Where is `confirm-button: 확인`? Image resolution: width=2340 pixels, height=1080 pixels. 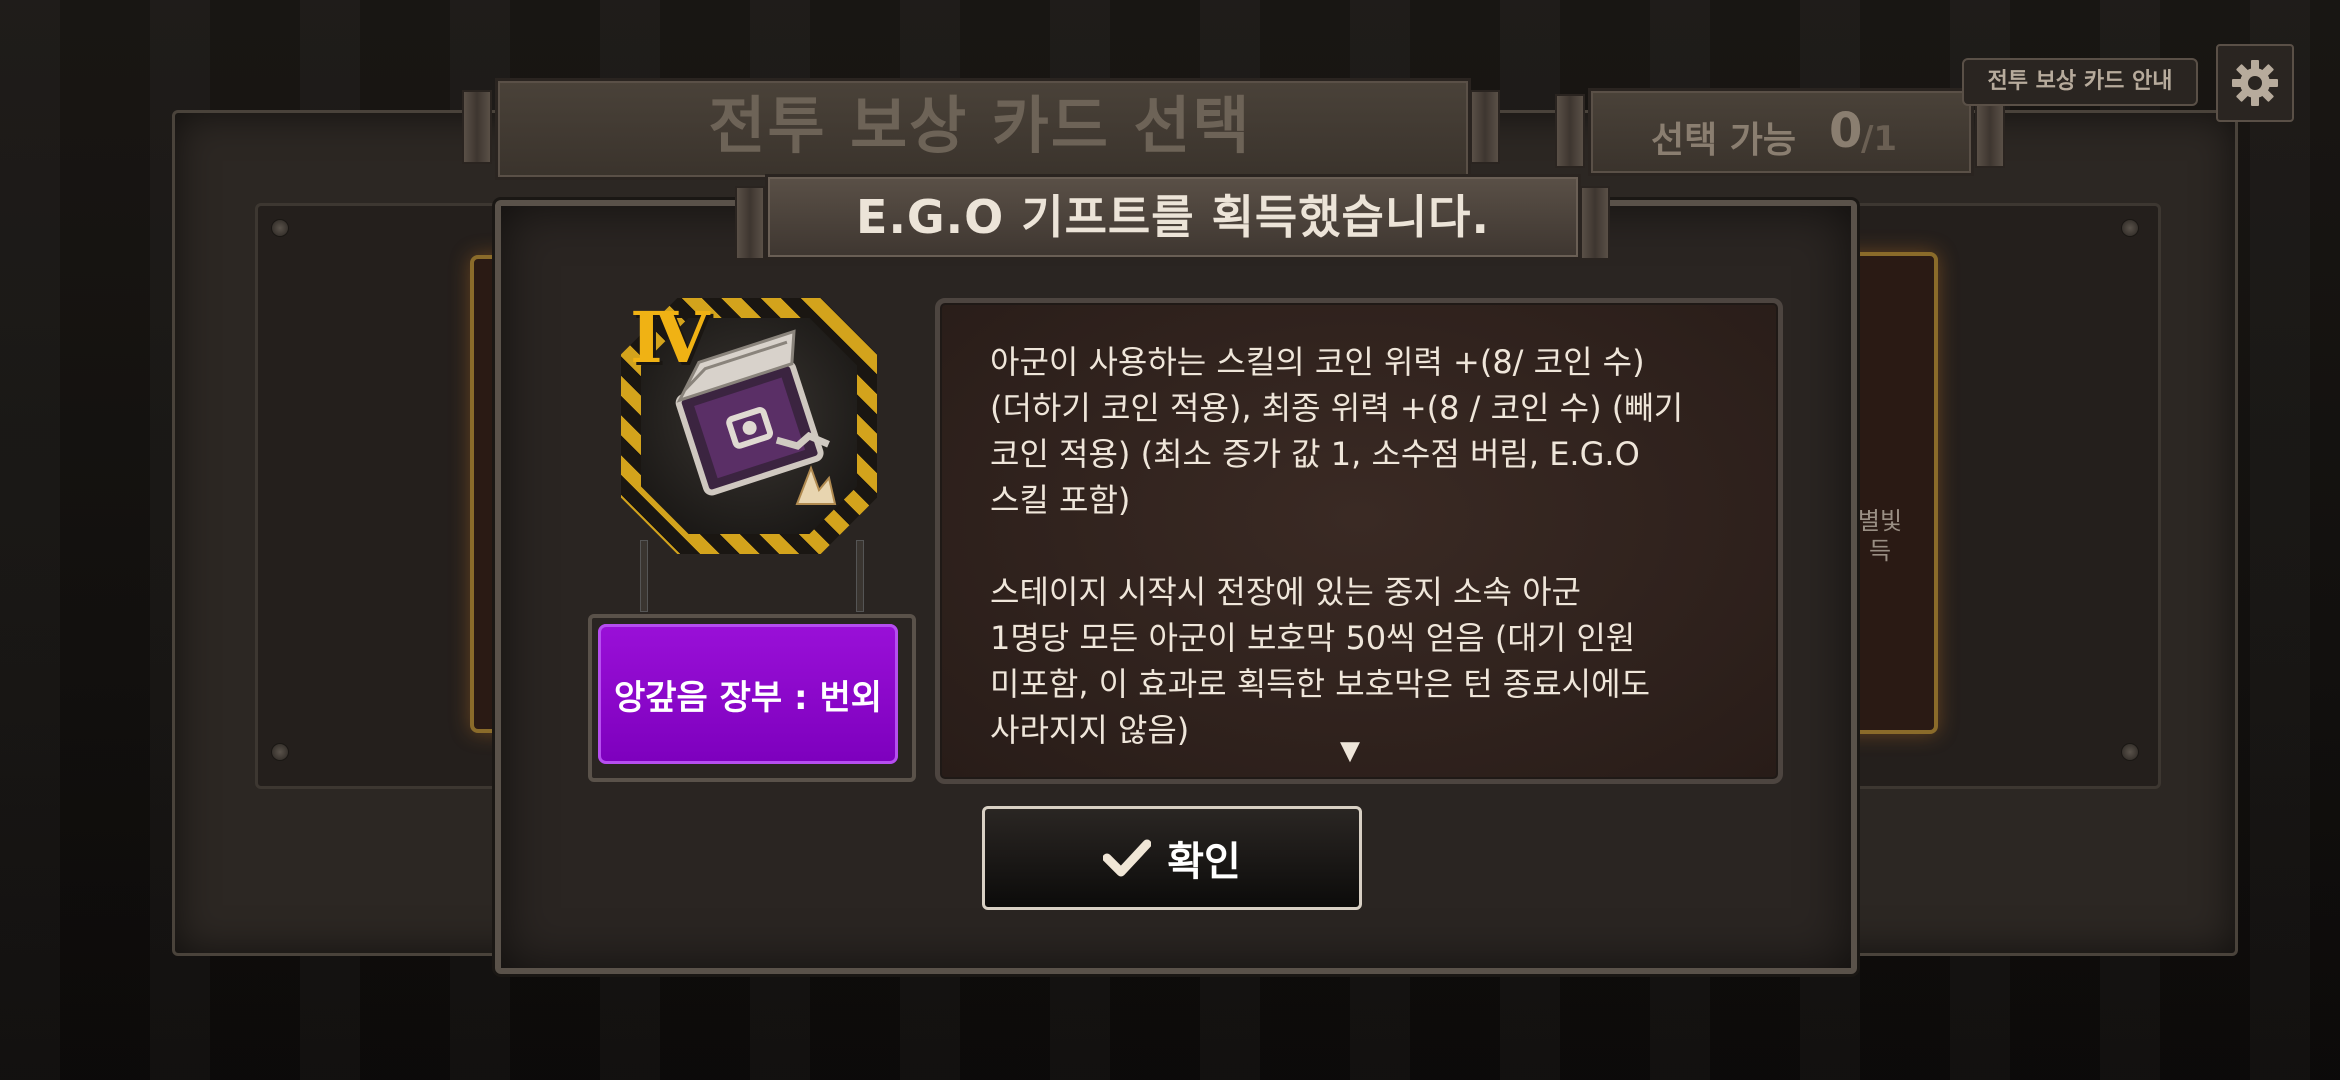
confirm-button: 확인 is located at coordinates (1172, 858).